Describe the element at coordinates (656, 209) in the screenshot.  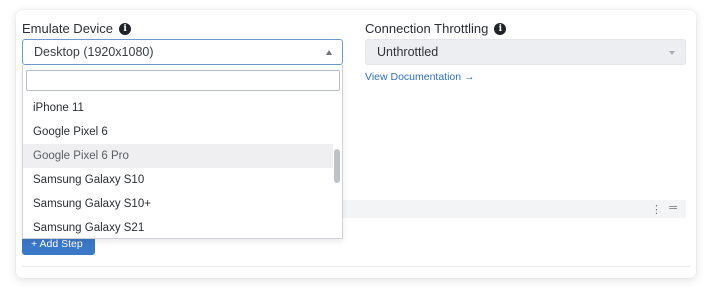
I see `kebab-menu-icon: ⋮` at that location.